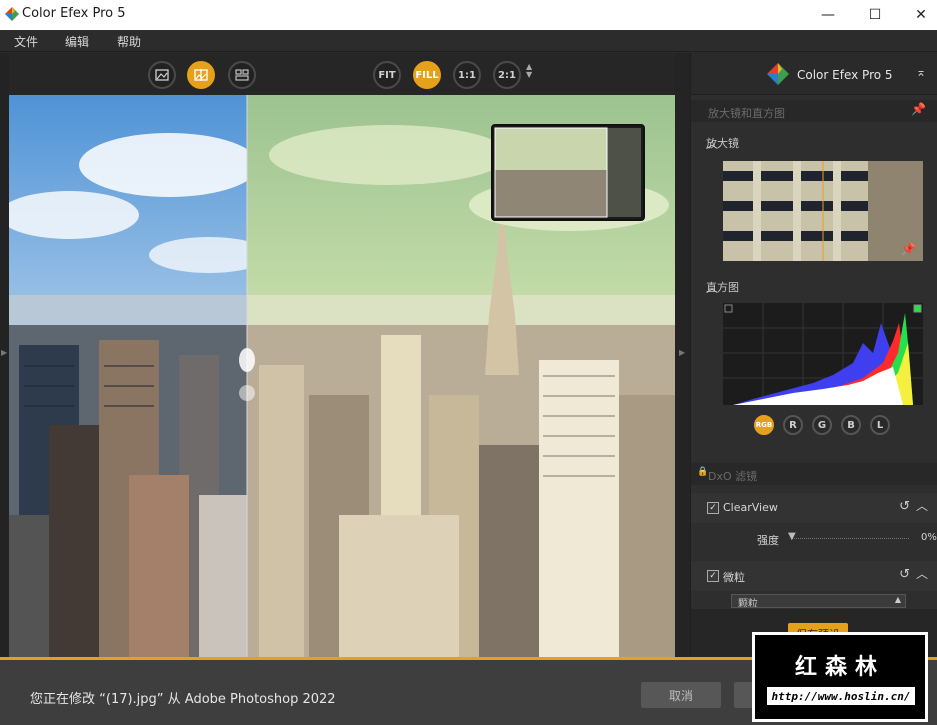 The height and width of the screenshot is (725, 937). I want to click on view-toolbar: FIT FILL 1:1 2:1 ▲▼, so click(345, 74).